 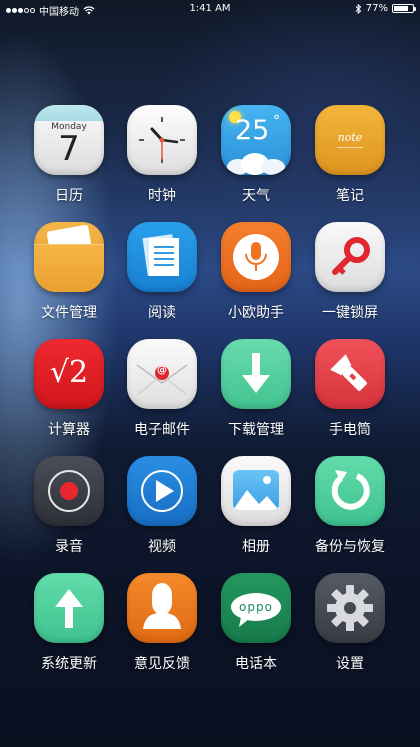 What do you see at coordinates (350, 374) in the screenshot?
I see `flashlight-icon` at bounding box center [350, 374].